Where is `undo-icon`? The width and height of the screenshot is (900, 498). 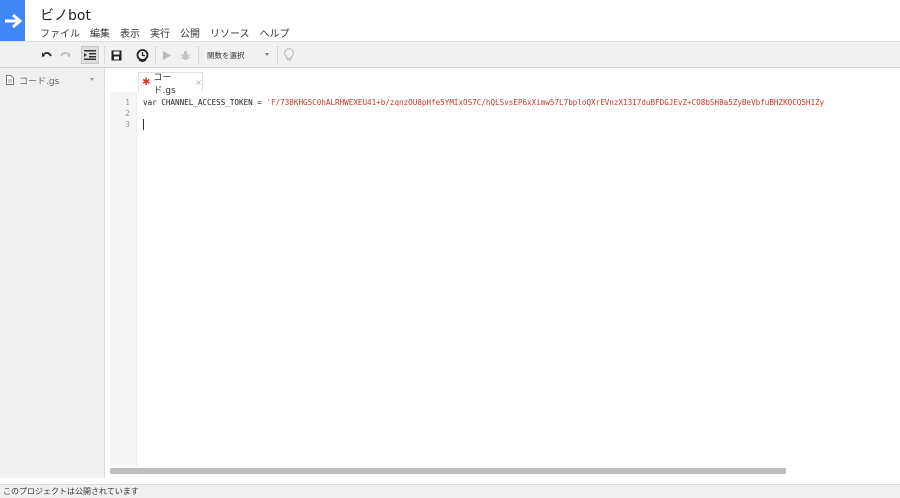 undo-icon is located at coordinates (47, 54).